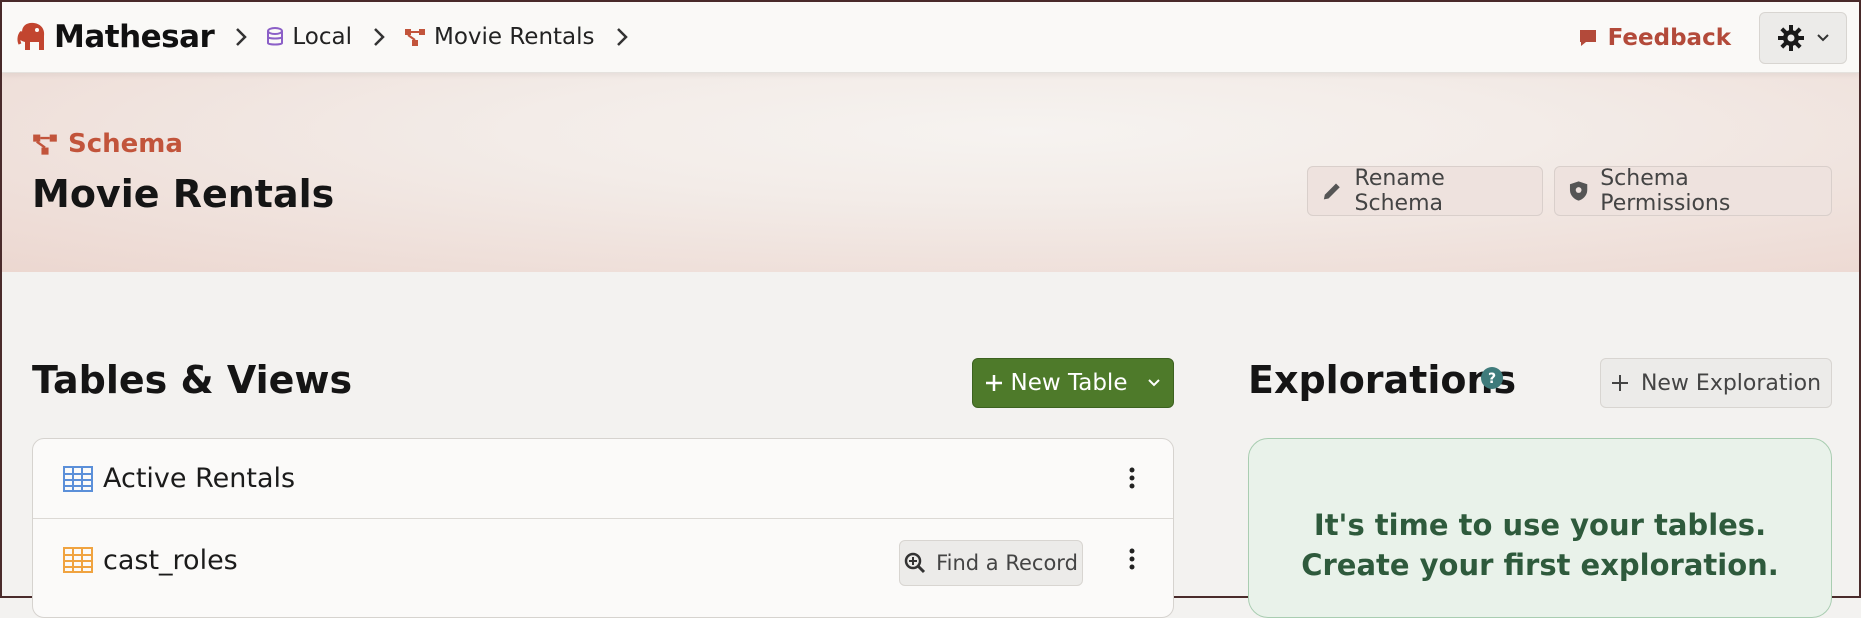  What do you see at coordinates (170, 560) in the screenshot?
I see `table-name: cast_roles` at bounding box center [170, 560].